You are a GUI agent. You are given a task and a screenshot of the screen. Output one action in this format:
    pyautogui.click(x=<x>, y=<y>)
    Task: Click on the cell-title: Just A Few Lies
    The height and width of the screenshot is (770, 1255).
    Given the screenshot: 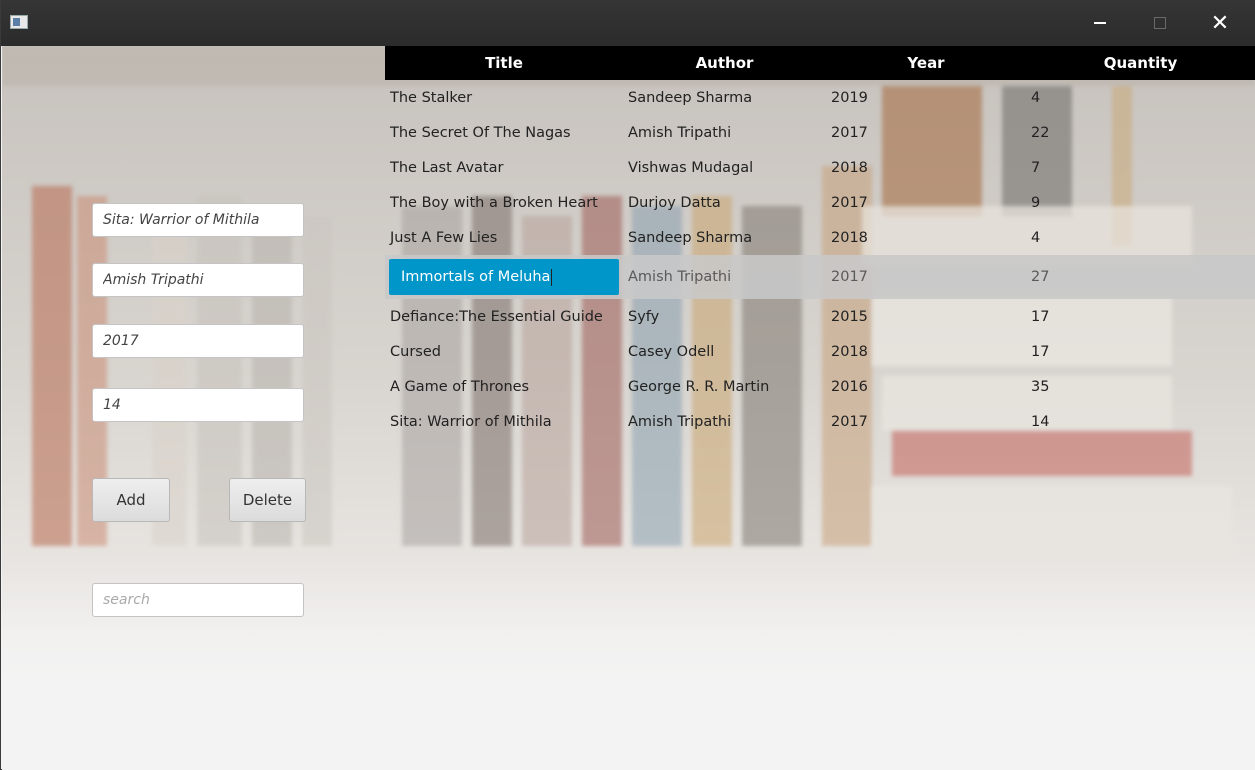 What is the action you would take?
    pyautogui.click(x=504, y=238)
    